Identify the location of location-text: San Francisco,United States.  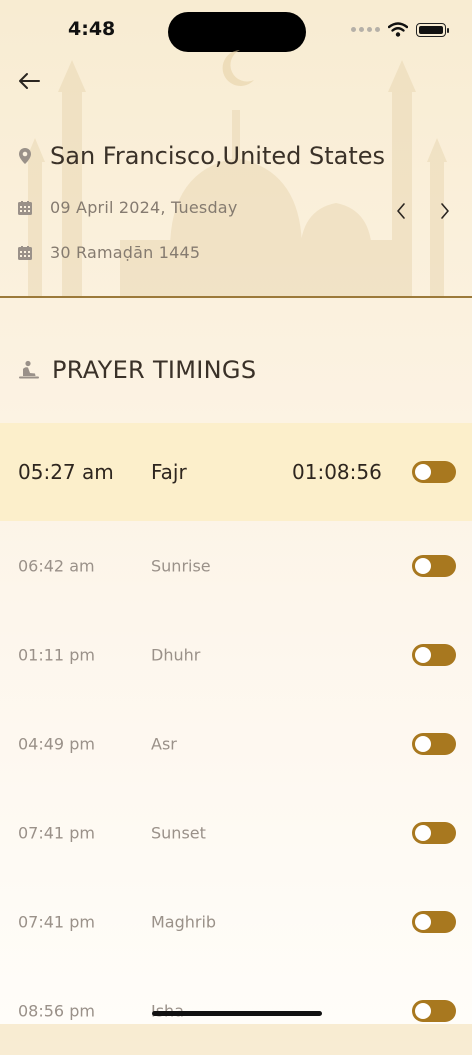
(218, 156).